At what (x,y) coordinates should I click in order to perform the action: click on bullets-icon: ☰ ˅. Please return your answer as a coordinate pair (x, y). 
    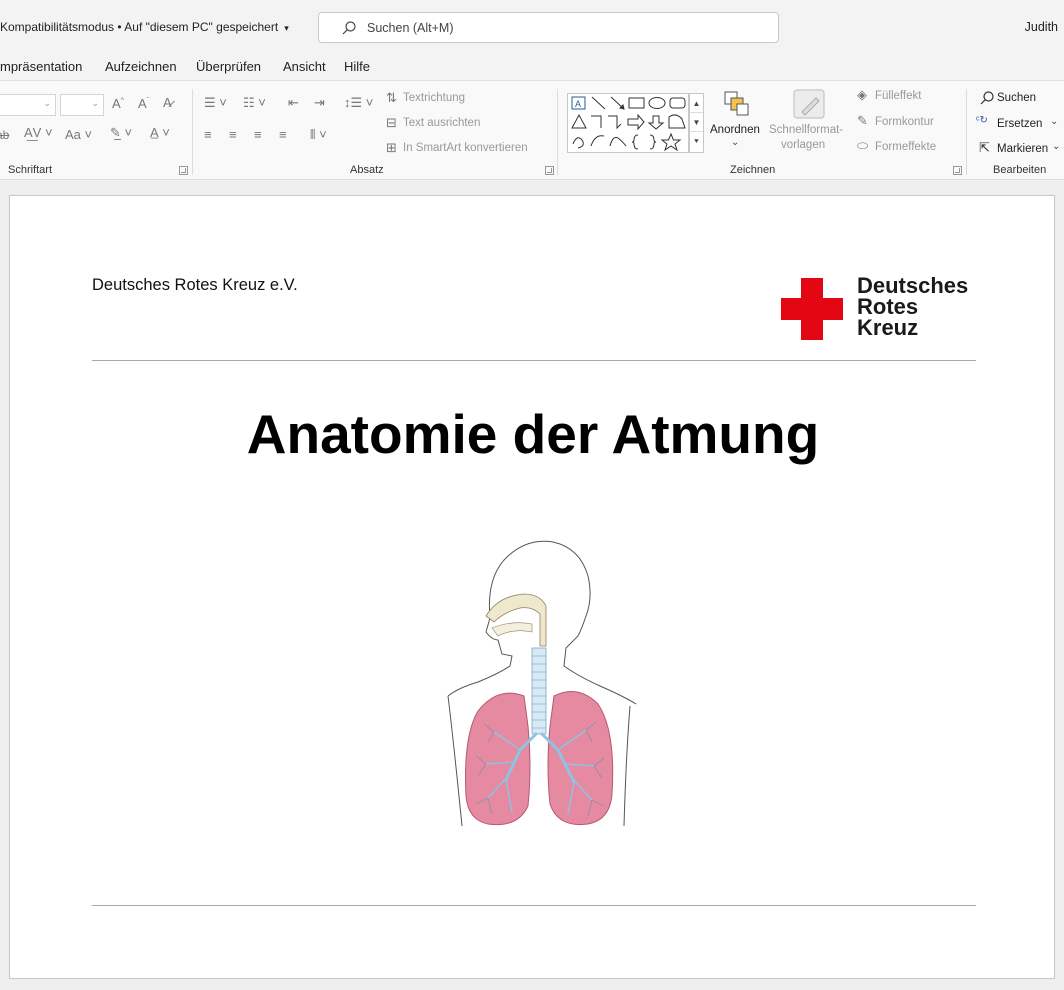
    Looking at the image, I should click on (215, 103).